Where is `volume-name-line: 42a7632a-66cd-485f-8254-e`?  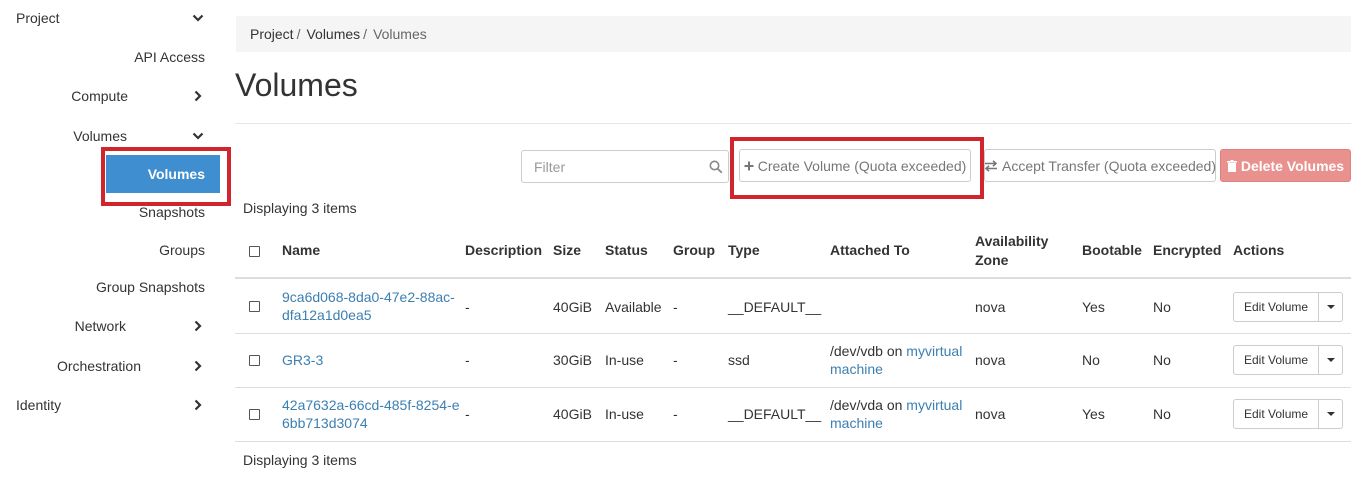 volume-name-line: 42a7632a-66cd-485f-8254-e is located at coordinates (371, 405).